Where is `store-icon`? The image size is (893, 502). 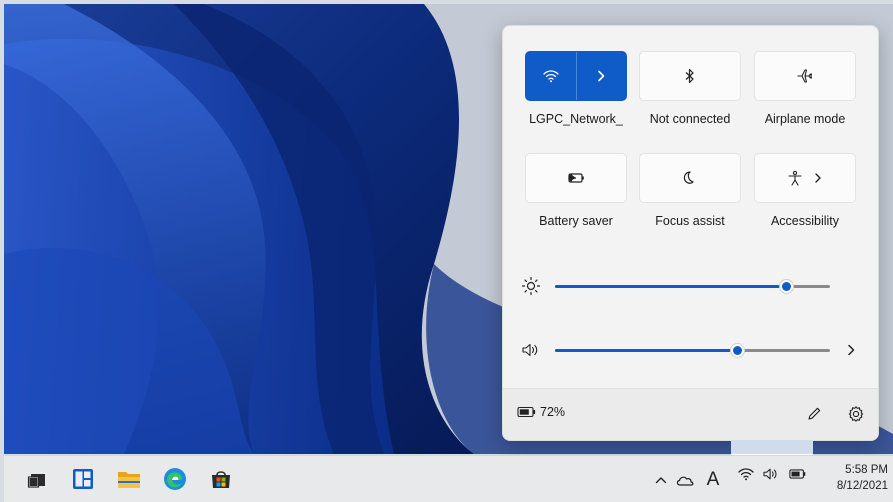
store-icon is located at coordinates (221, 479).